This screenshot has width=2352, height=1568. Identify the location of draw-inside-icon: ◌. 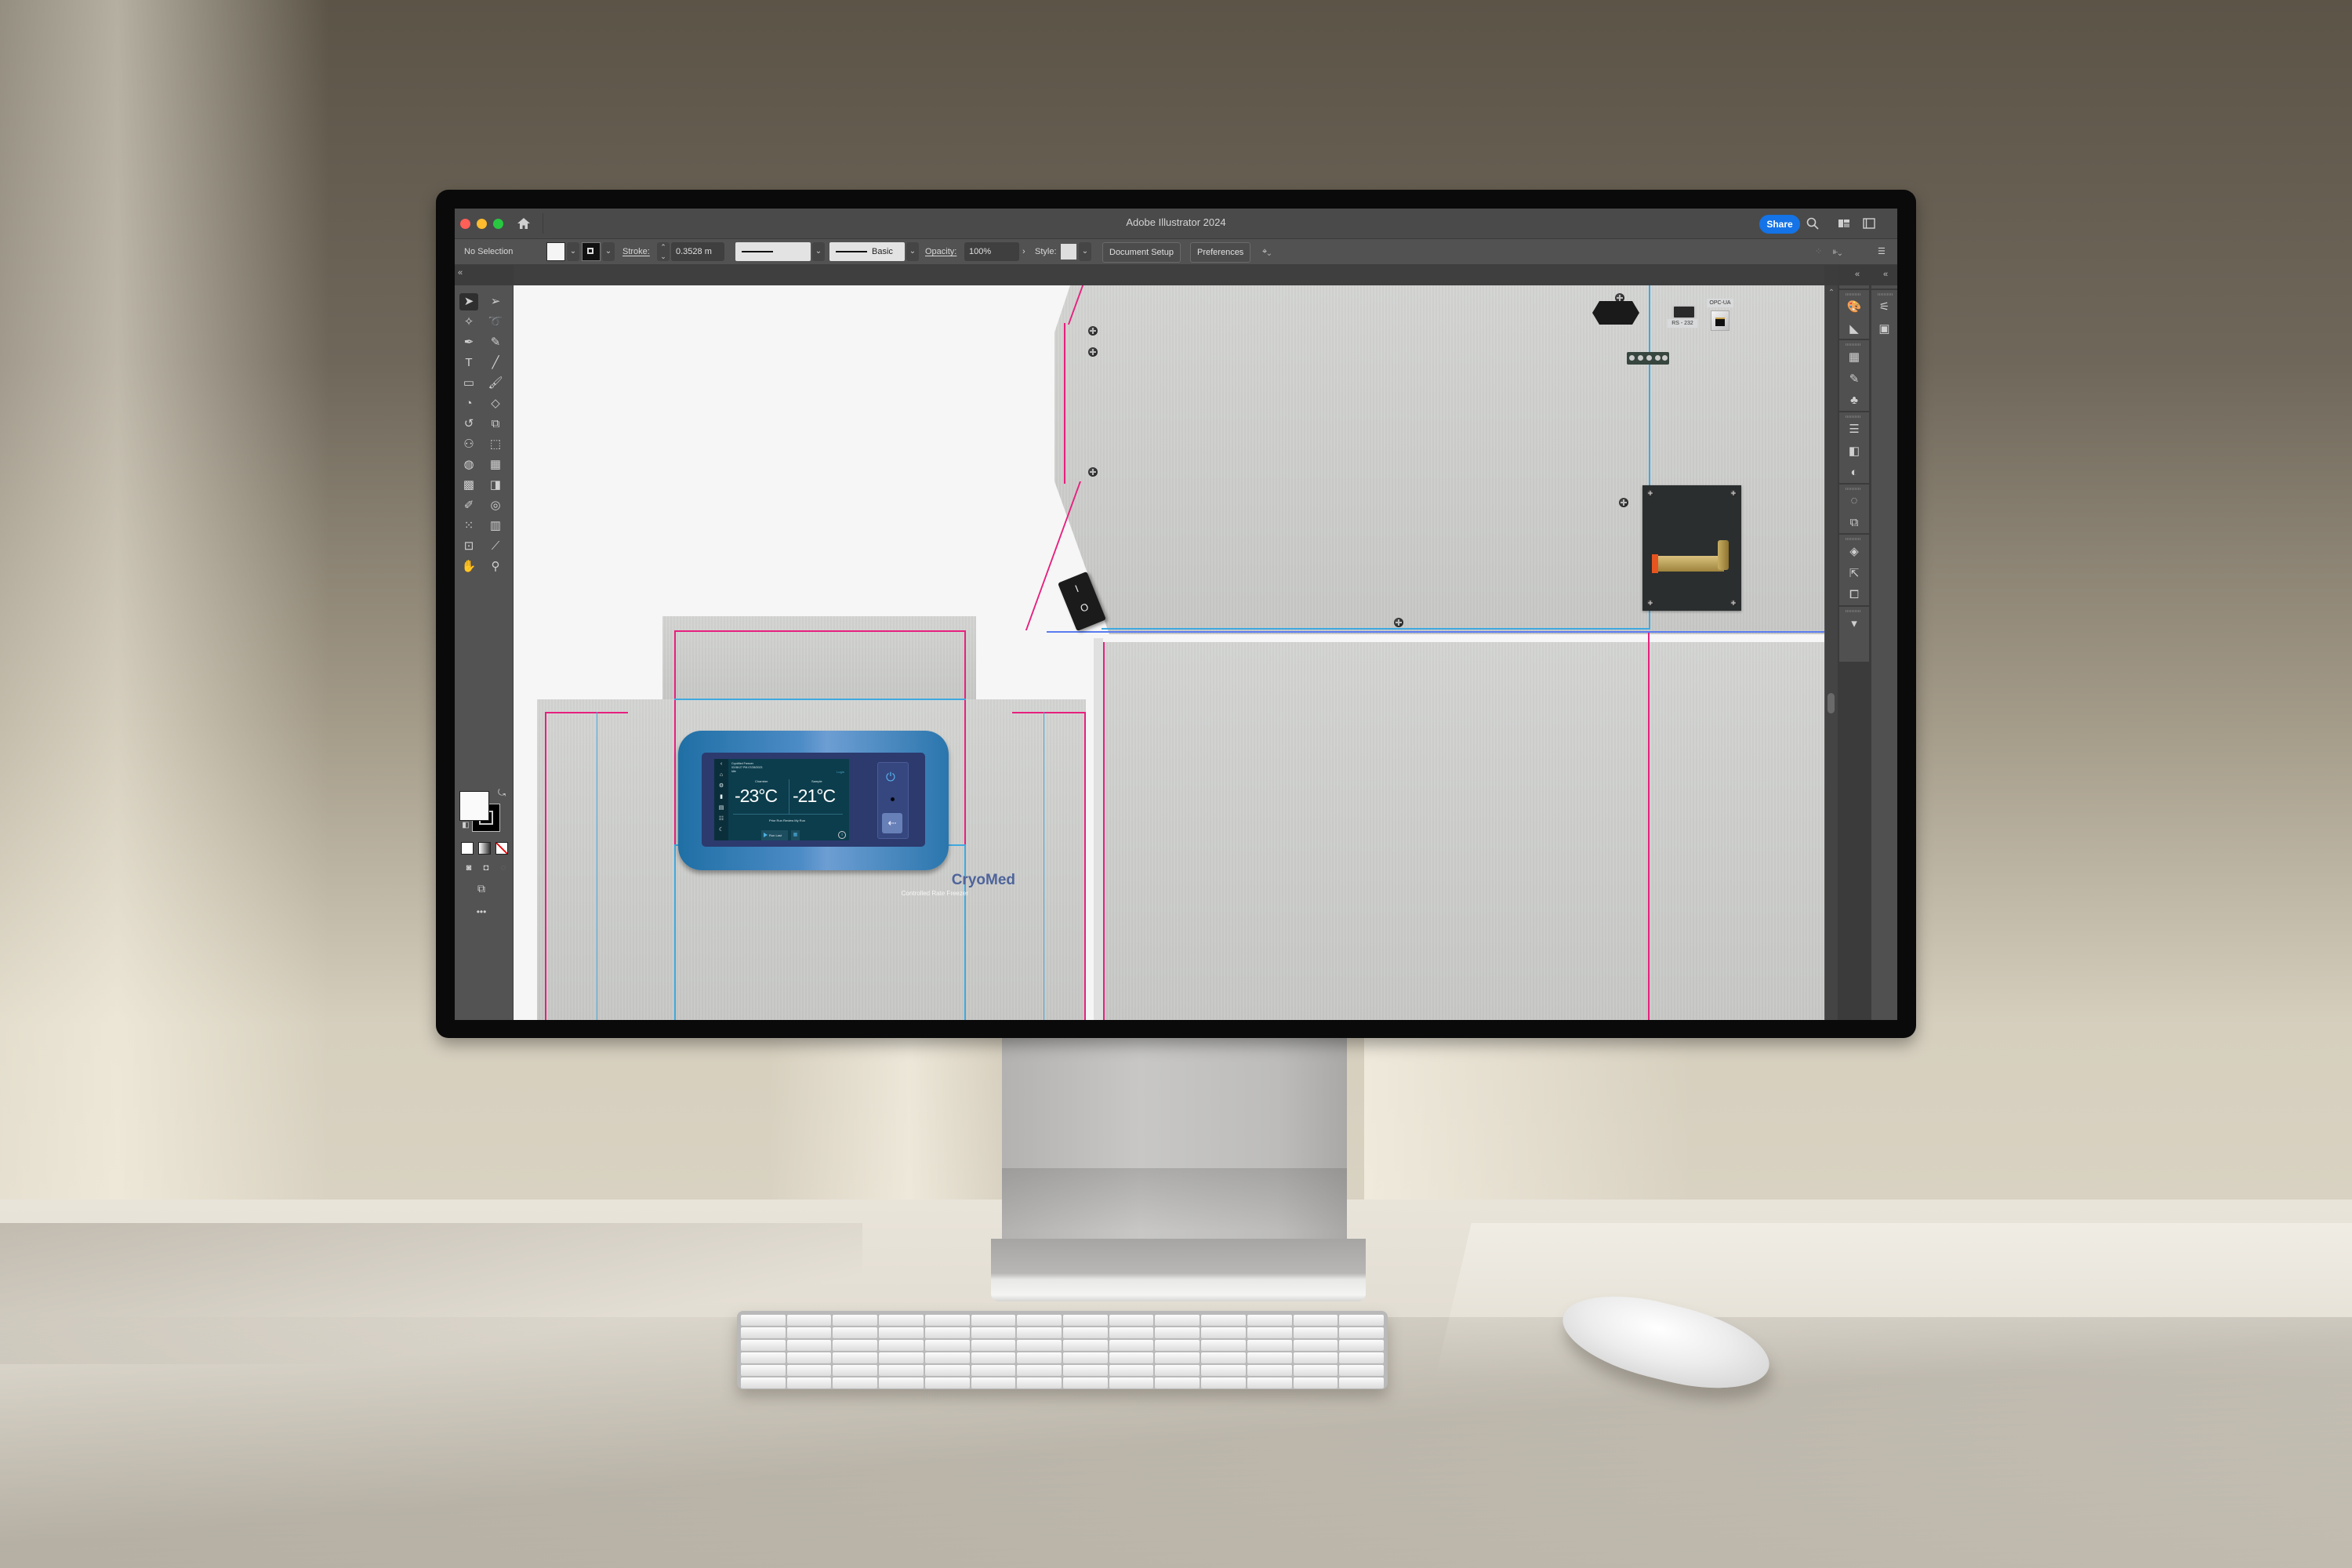
(503, 868).